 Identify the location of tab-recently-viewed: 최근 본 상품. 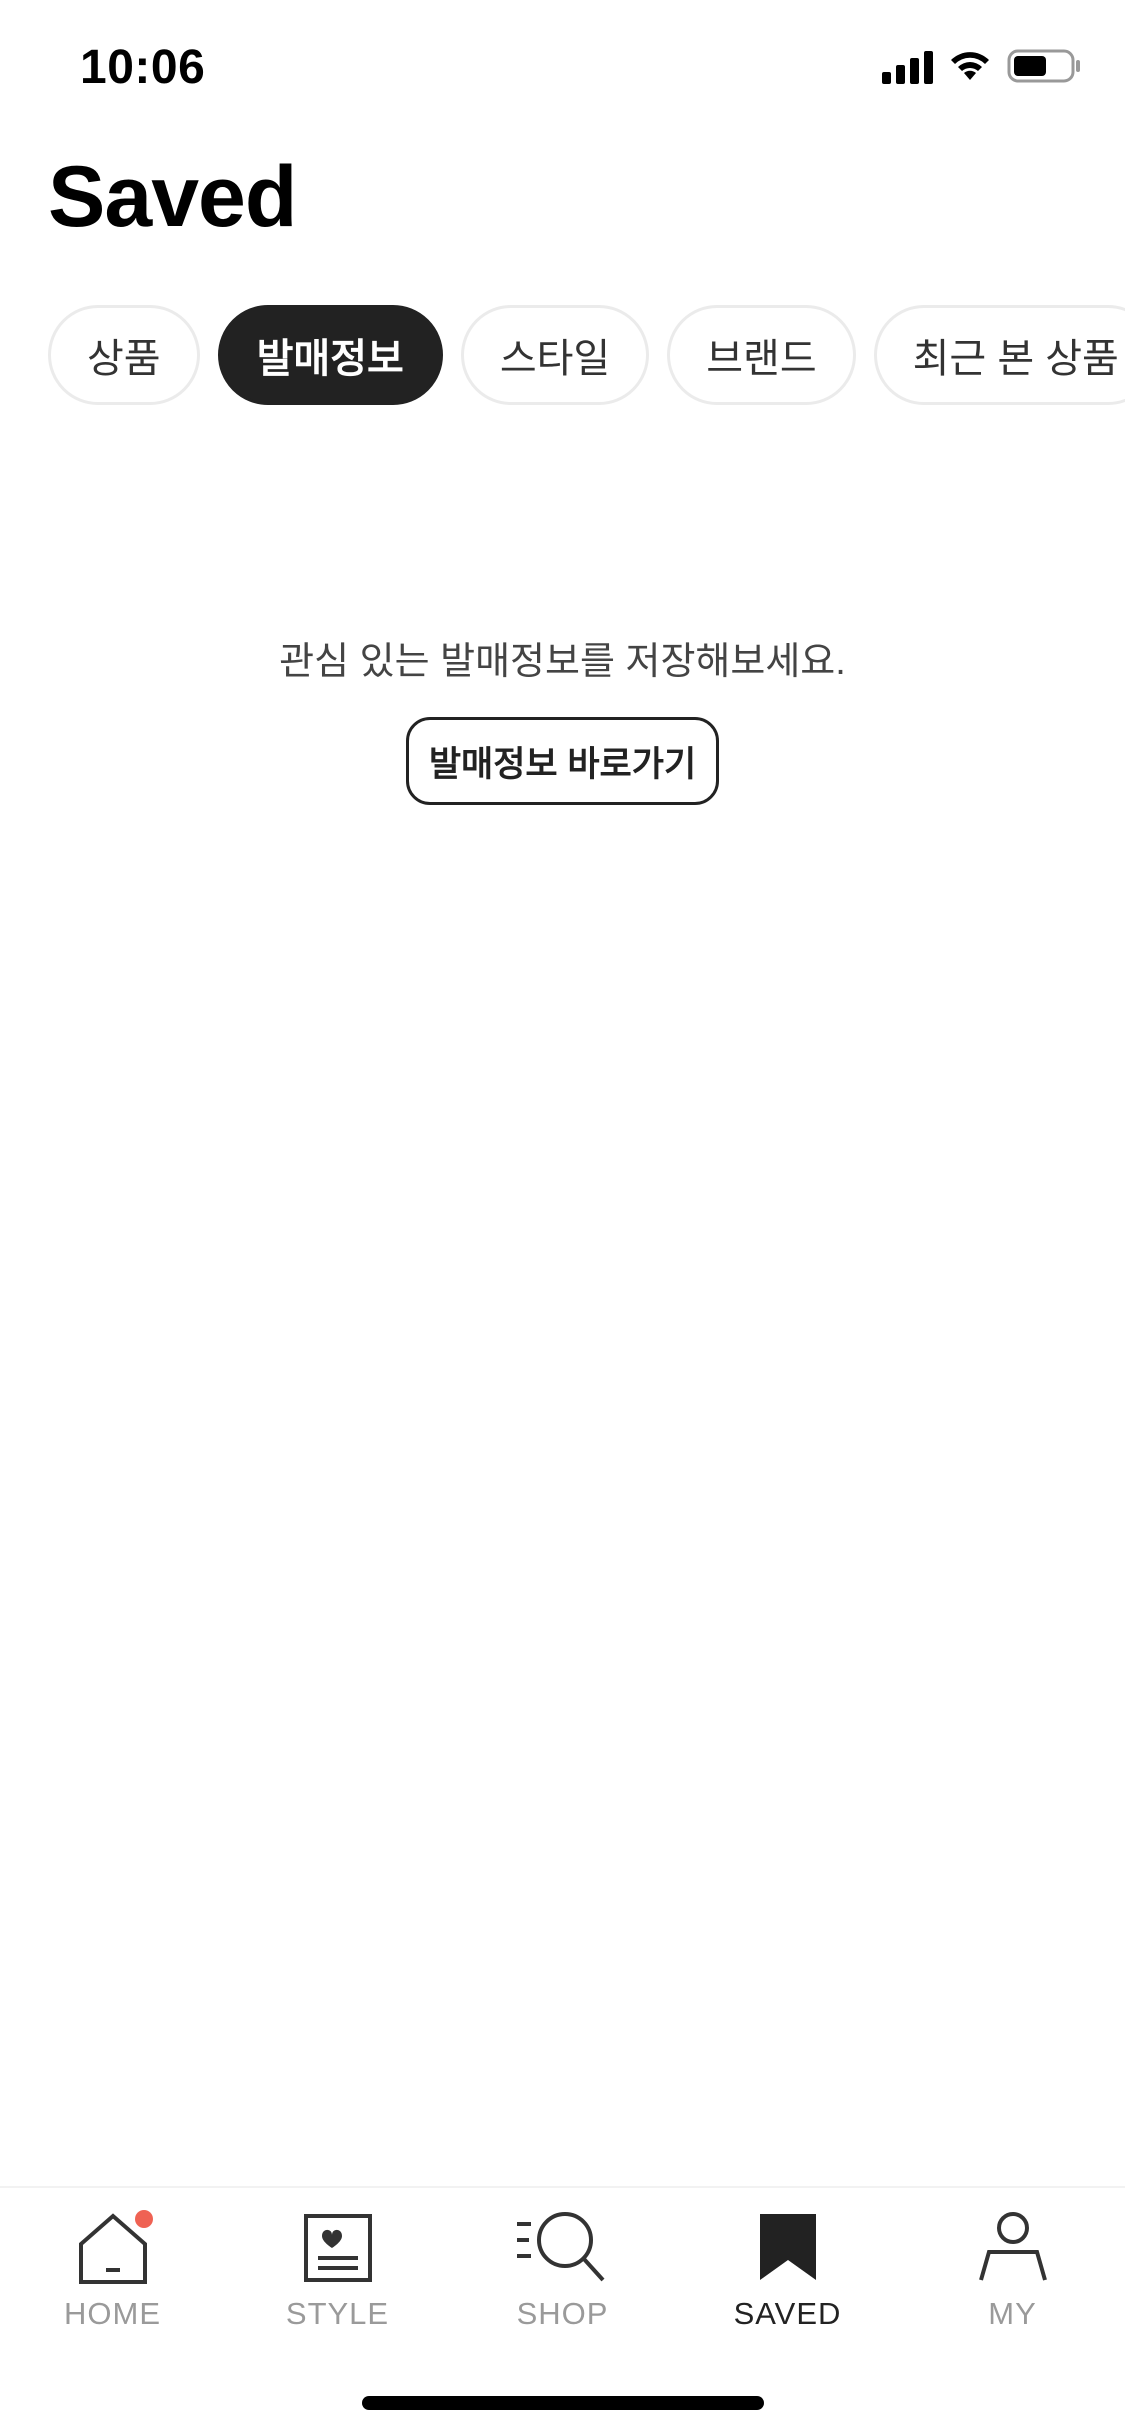
(999, 355).